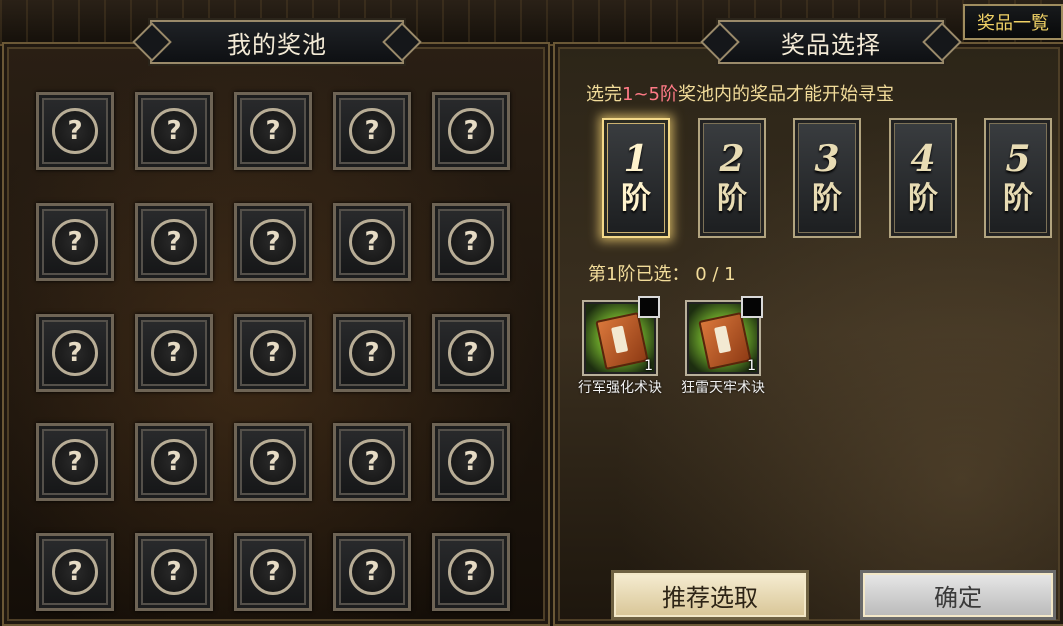 This screenshot has height=626, width=1063. I want to click on reward-item-2-name: 狂雷天牢术诀, so click(723, 388).